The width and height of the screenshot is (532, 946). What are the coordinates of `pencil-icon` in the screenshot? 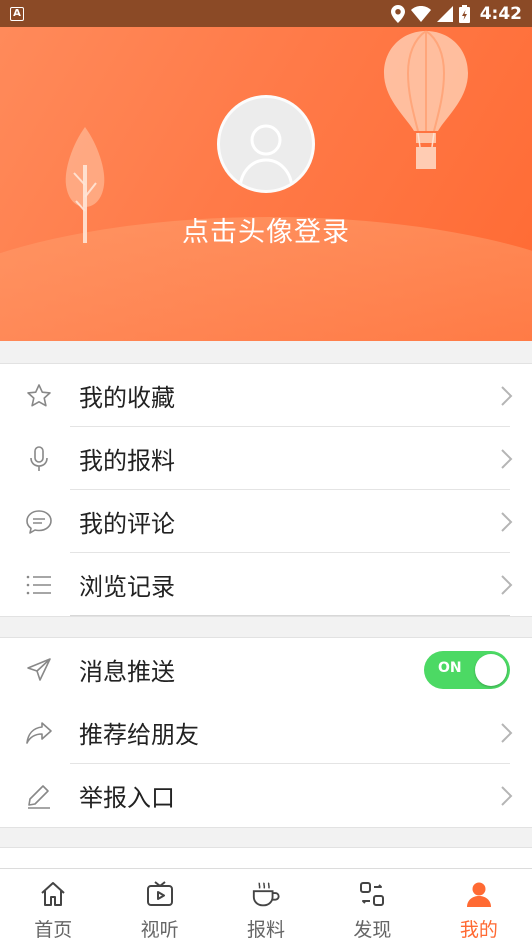 It's located at (39, 796).